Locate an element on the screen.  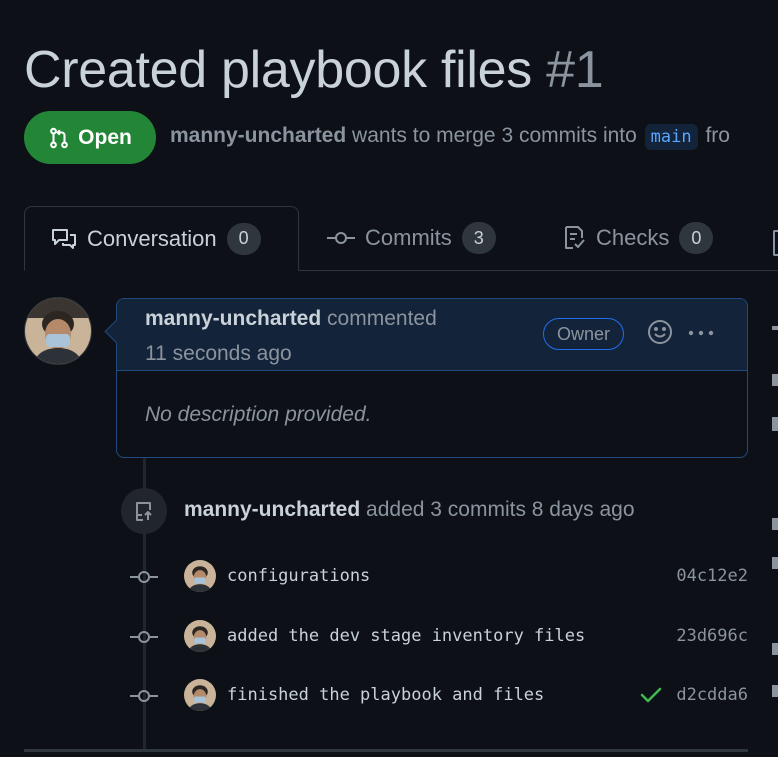
tab-conversation-label: Conversation is located at coordinates (152, 238).